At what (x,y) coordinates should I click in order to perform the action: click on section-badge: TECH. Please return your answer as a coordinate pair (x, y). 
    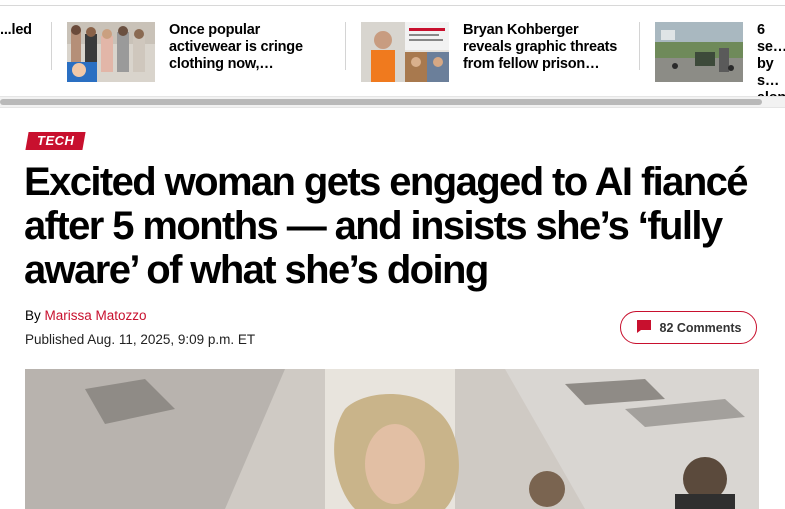
    Looking at the image, I should click on (55, 141).